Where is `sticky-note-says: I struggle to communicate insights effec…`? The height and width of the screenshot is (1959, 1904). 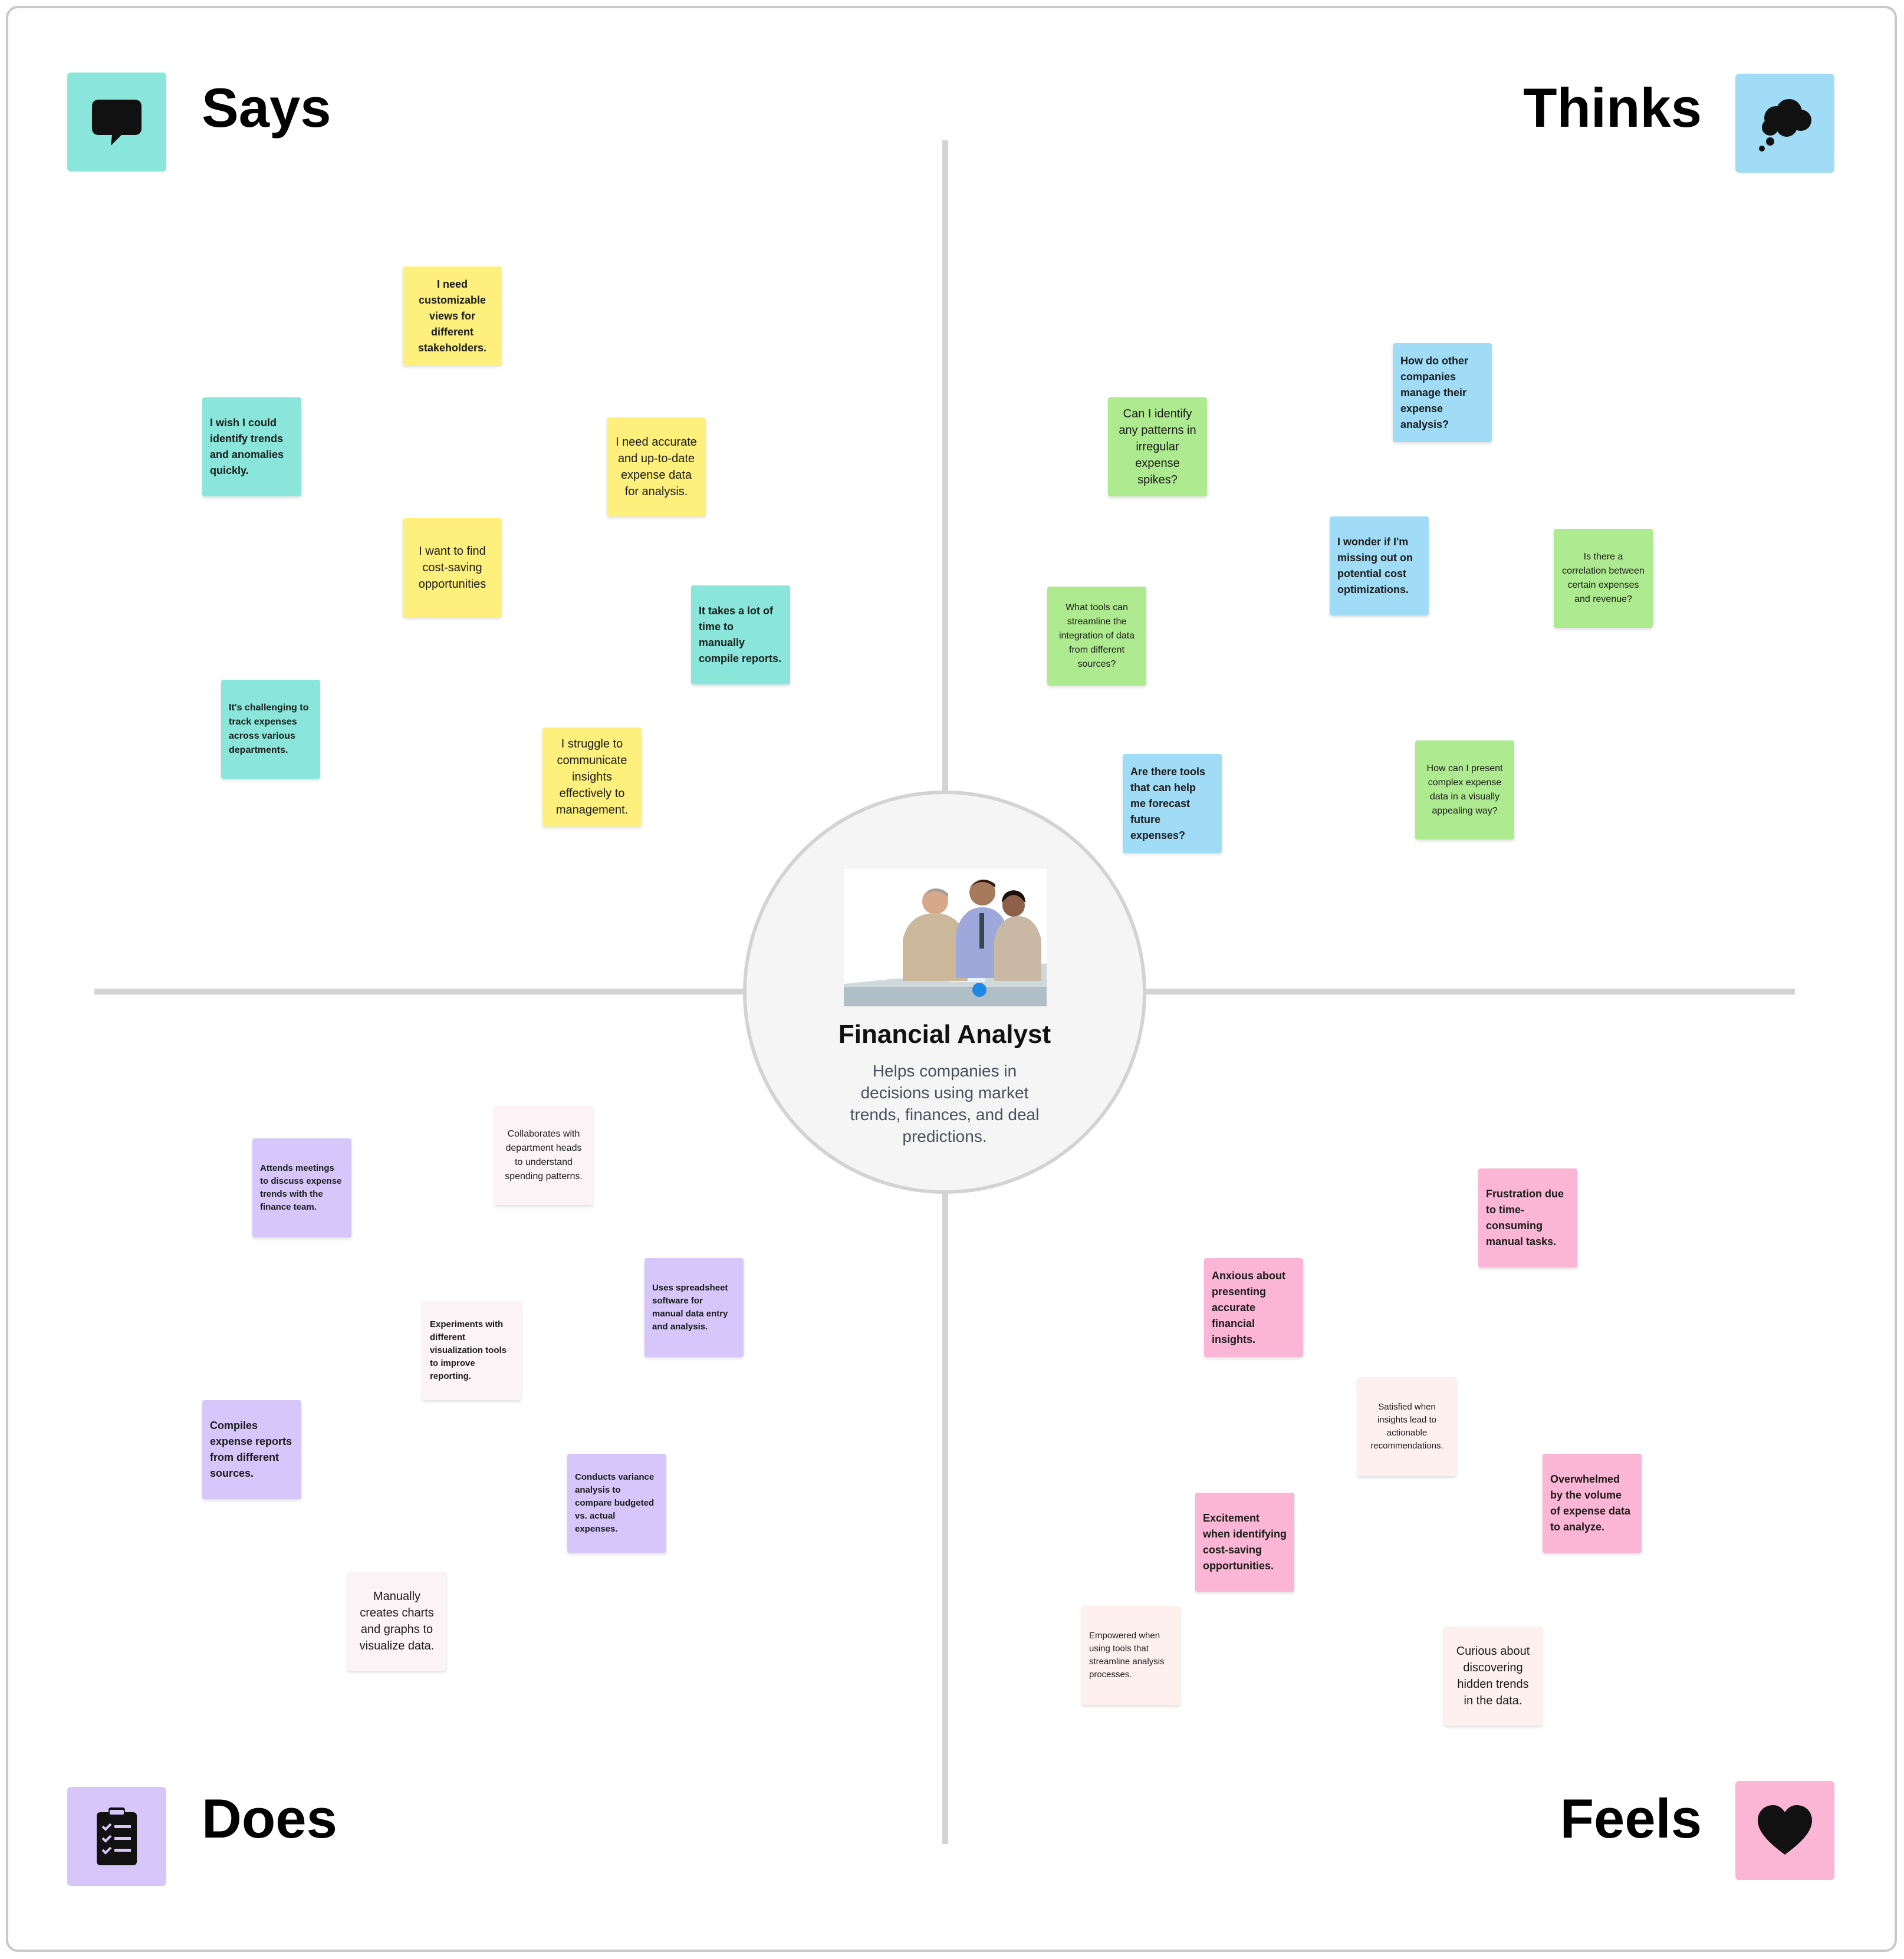
sticky-note-says: I struggle to communicate insights effec… is located at coordinates (592, 777).